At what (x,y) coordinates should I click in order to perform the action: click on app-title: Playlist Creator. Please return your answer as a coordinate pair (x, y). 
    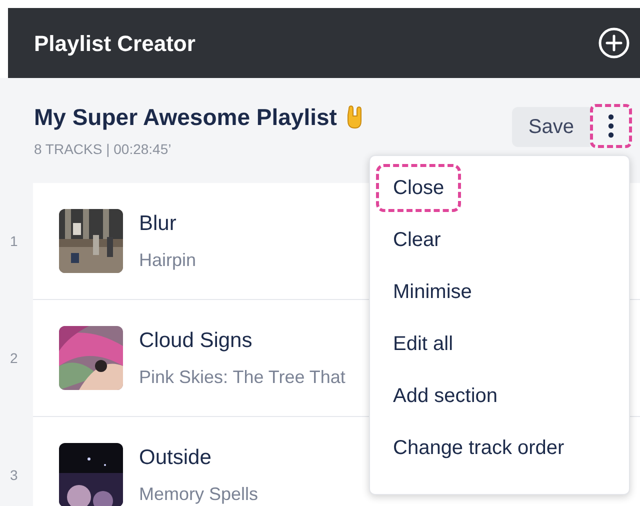
    Looking at the image, I should click on (115, 44).